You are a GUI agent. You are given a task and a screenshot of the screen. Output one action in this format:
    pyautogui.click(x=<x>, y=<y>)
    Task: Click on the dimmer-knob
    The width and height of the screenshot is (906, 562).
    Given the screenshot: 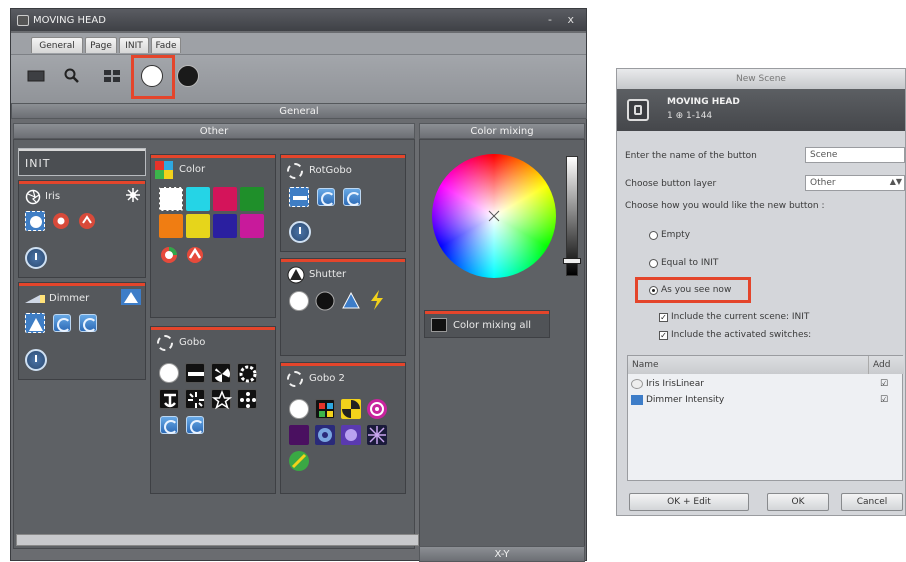 What is the action you would take?
    pyautogui.click(x=36, y=360)
    